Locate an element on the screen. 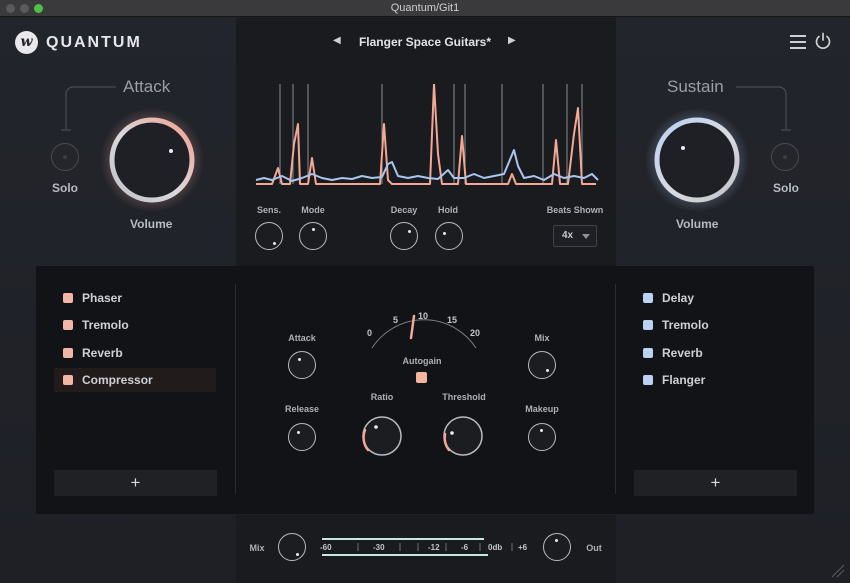 The image size is (850, 583). comp-release-label: Release is located at coordinates (302, 409).